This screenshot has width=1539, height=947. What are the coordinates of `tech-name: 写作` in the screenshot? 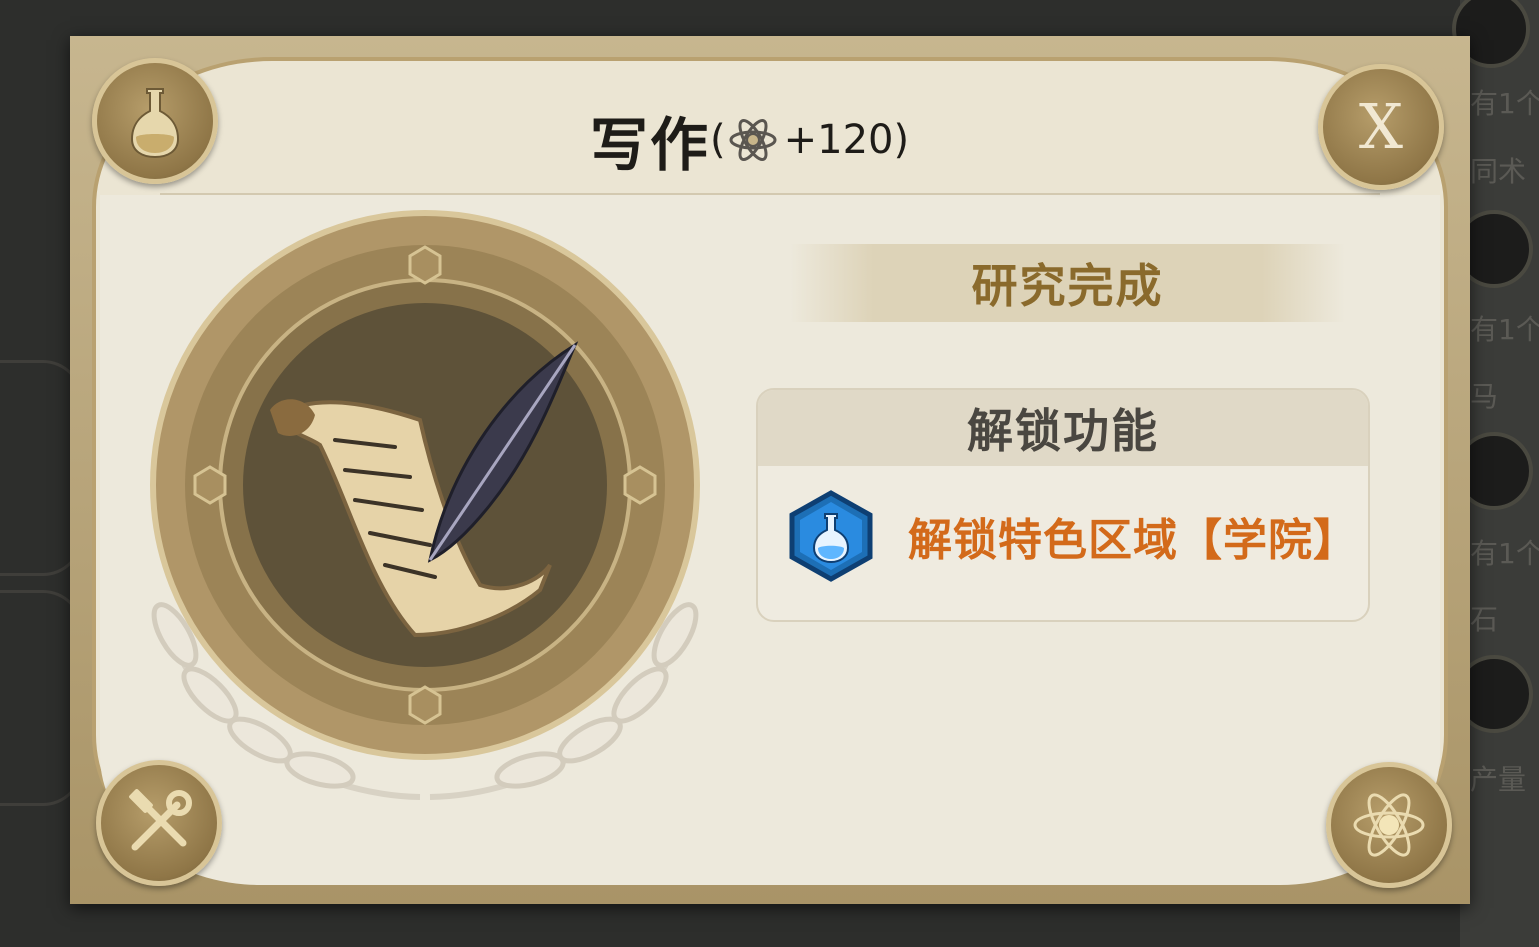 It's located at (650, 145).